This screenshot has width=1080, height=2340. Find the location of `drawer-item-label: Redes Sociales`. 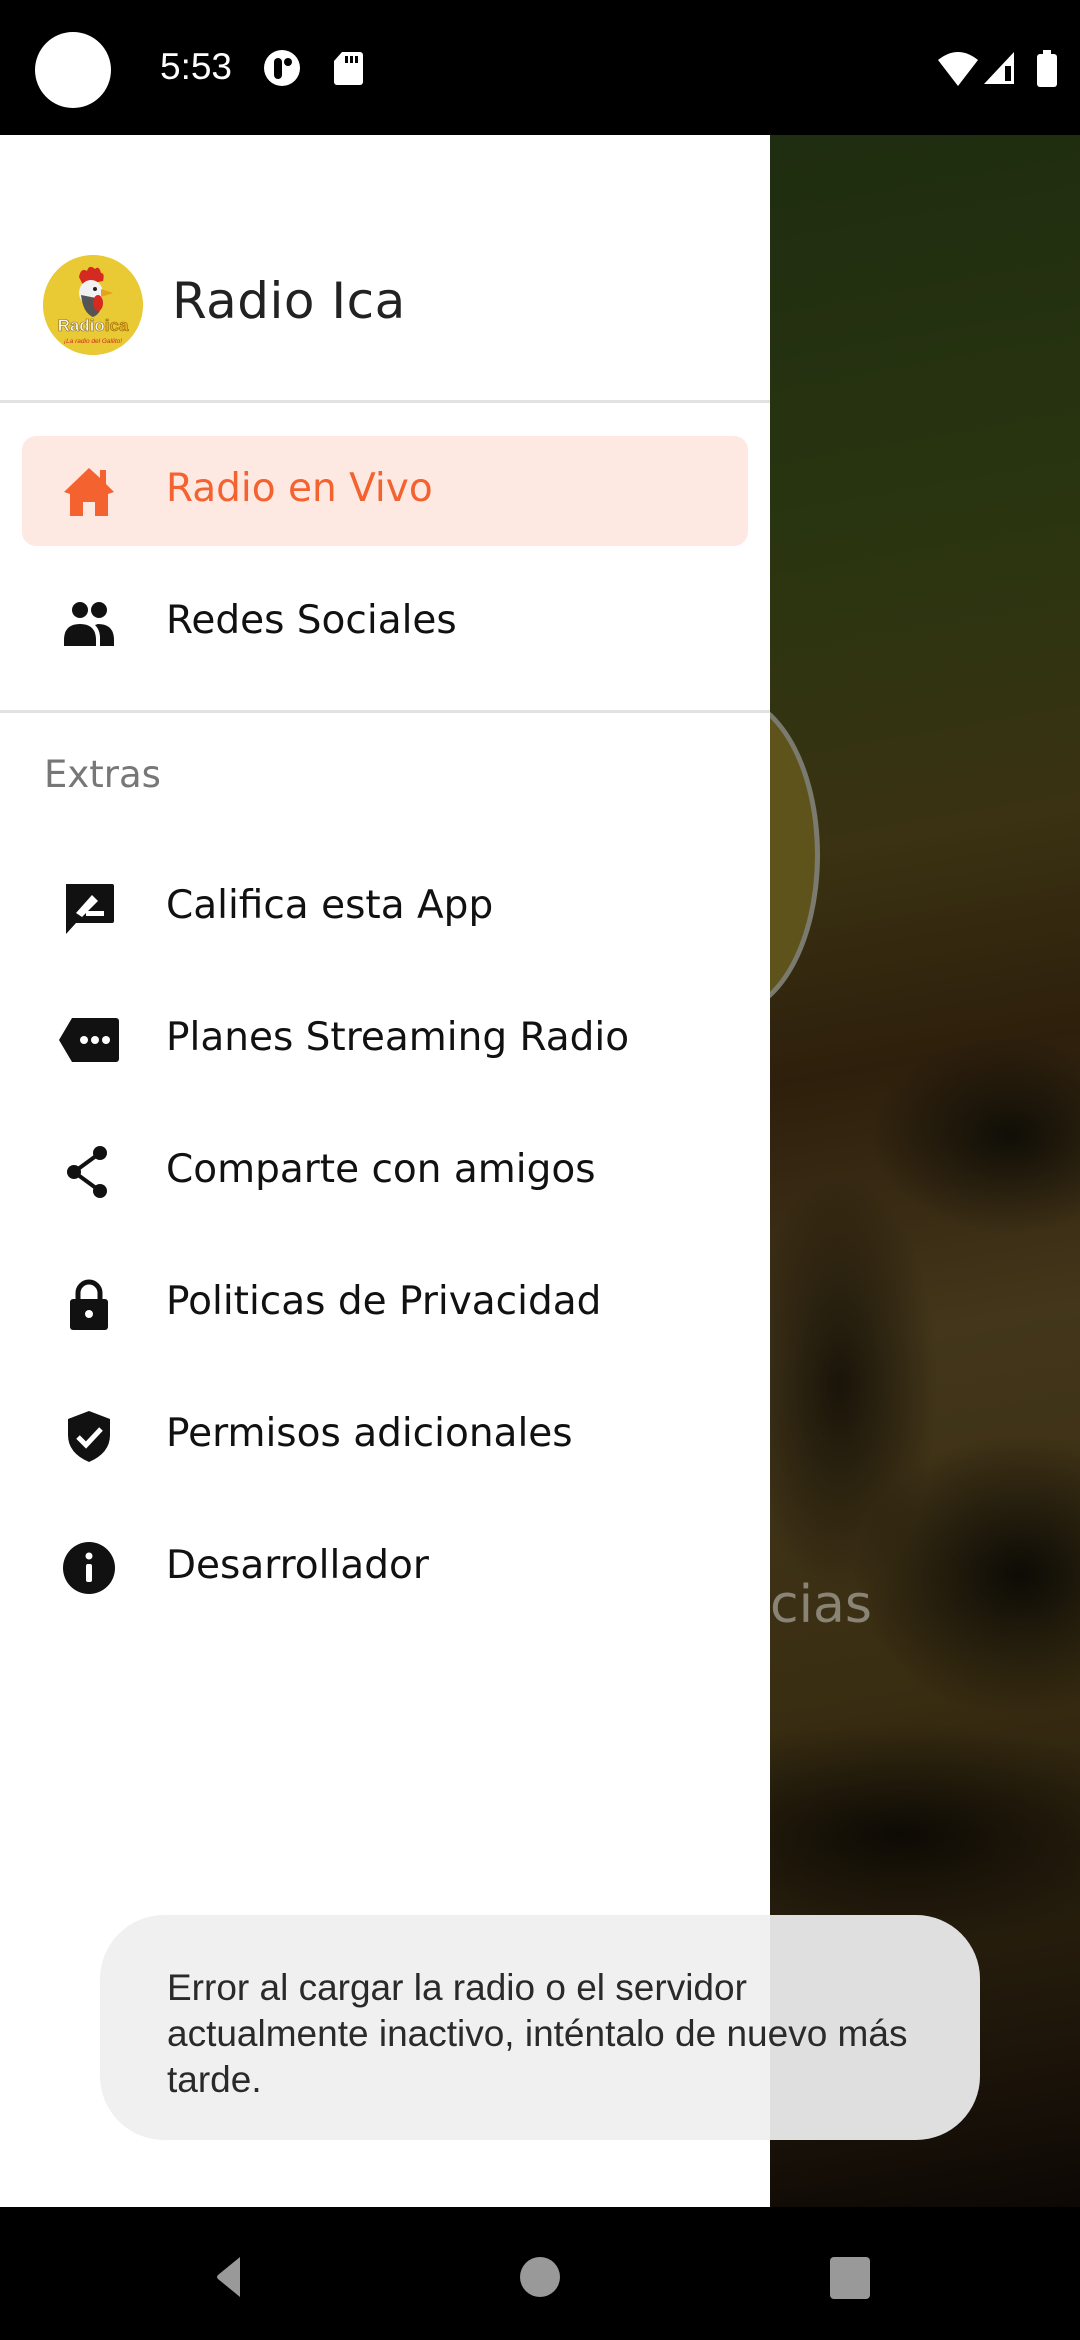

drawer-item-label: Redes Sociales is located at coordinates (311, 620).